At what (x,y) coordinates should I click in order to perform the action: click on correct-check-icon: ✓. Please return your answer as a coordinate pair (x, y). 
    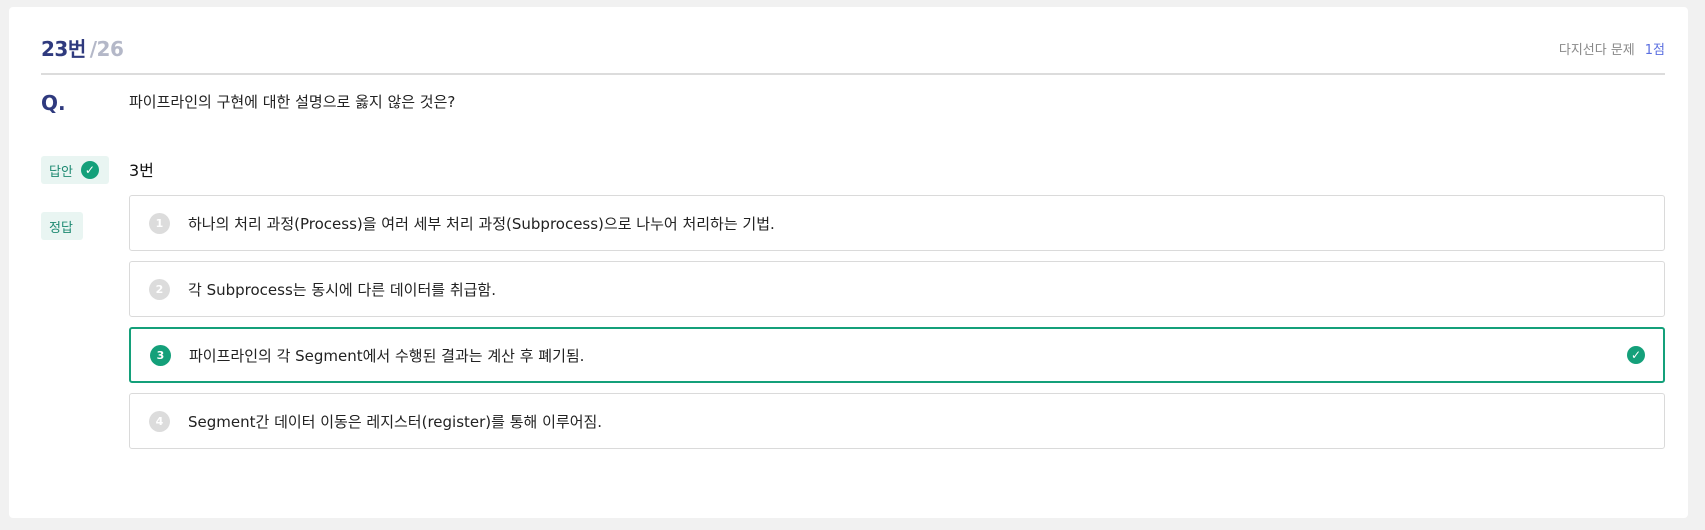
    Looking at the image, I should click on (1636, 355).